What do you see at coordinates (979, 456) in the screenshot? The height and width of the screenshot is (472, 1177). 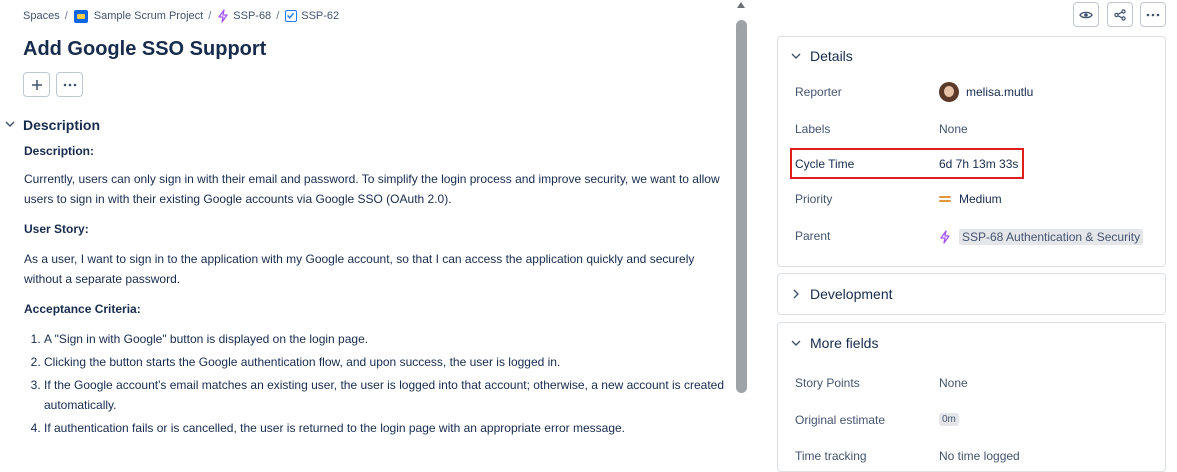 I see `time-tracking-value: No time logged` at bounding box center [979, 456].